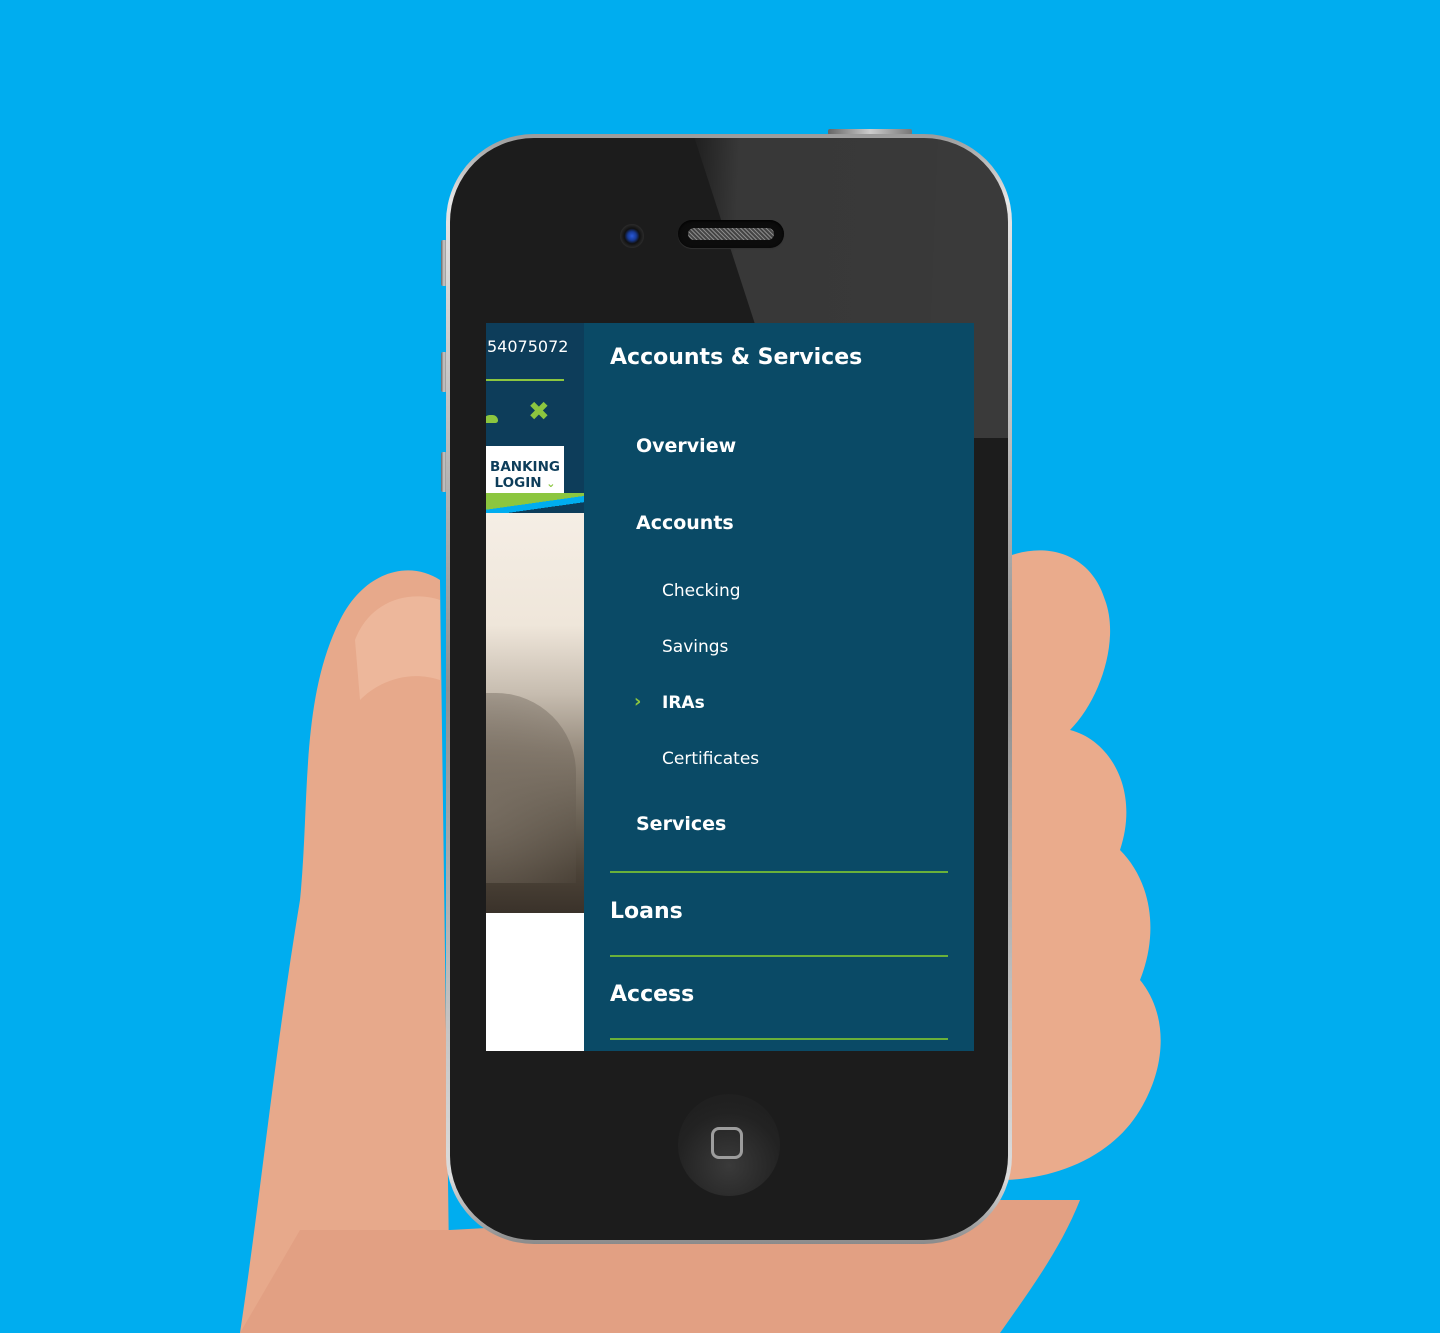 This screenshot has height=1333, width=1440. What do you see at coordinates (710, 759) in the screenshot?
I see `menu-item-certificates: Certificates` at bounding box center [710, 759].